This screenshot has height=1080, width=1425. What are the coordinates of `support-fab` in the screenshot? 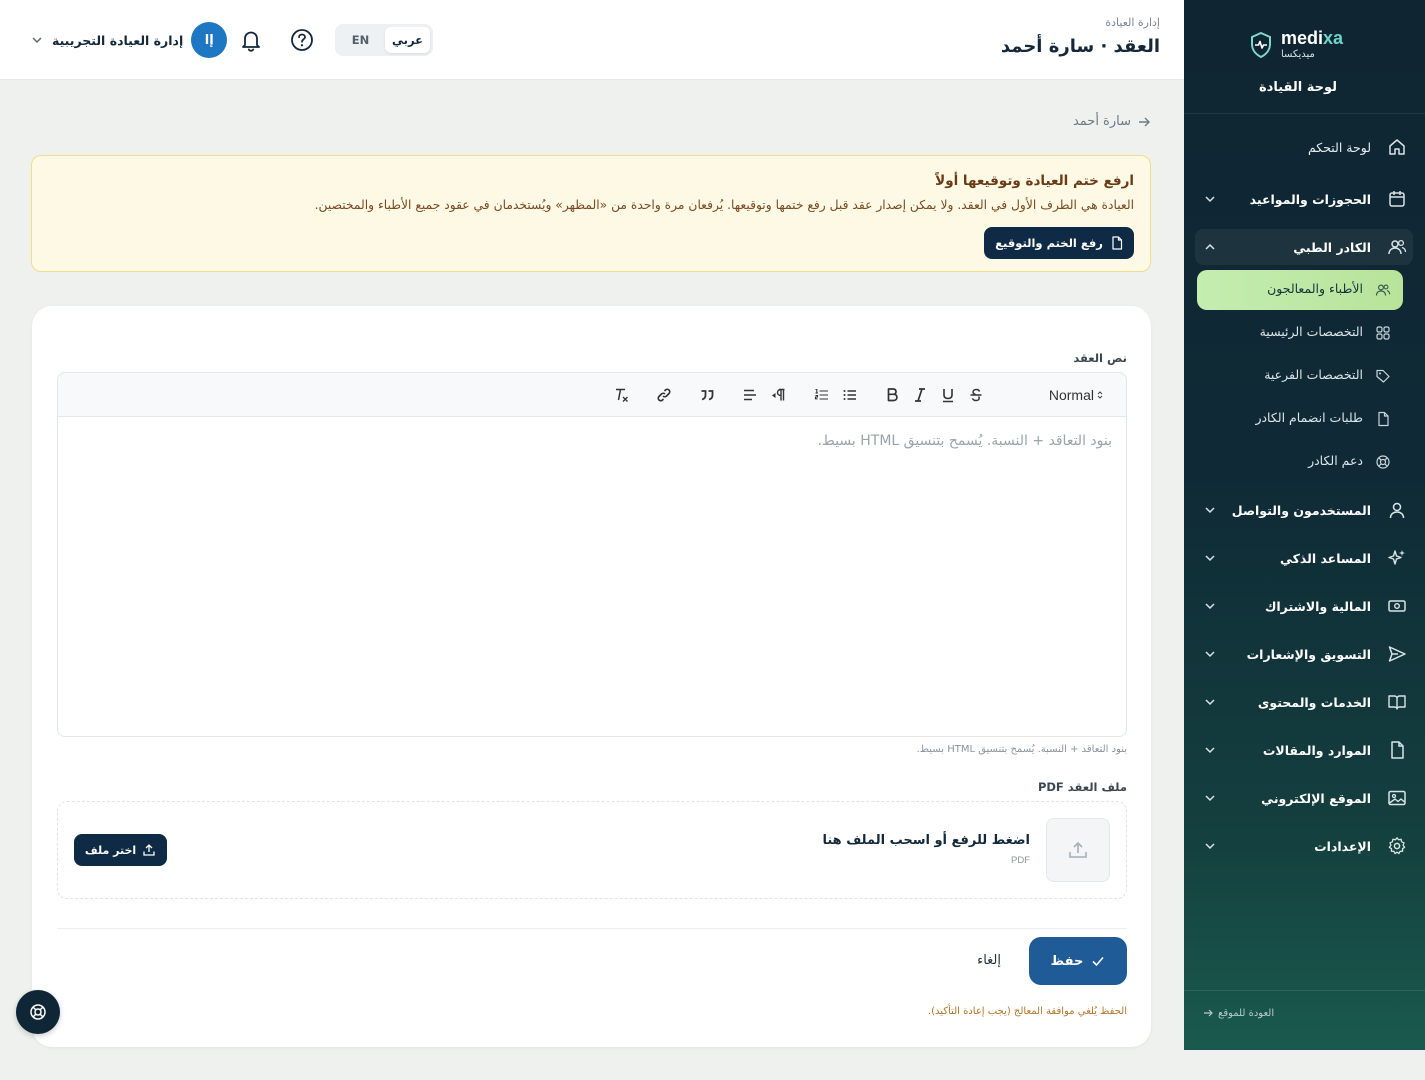 It's located at (38, 1012).